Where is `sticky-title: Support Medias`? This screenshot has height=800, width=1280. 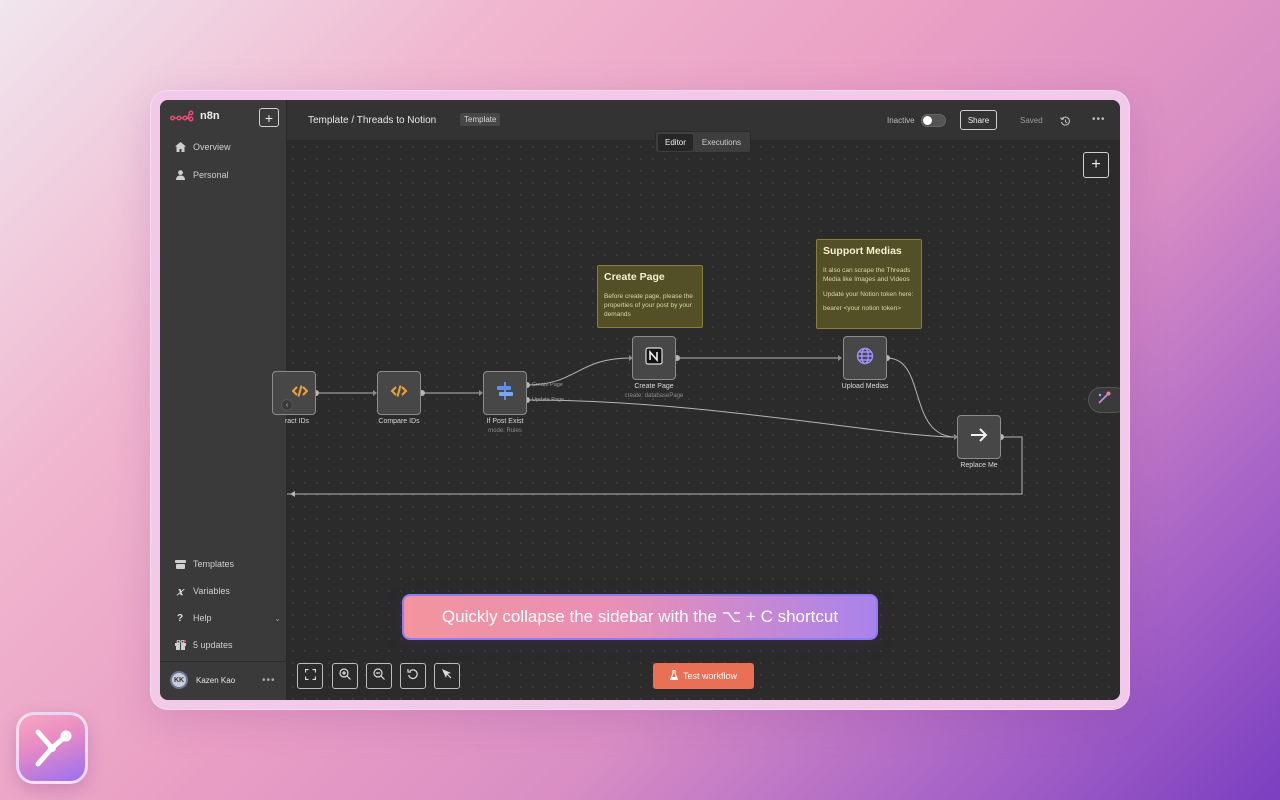 sticky-title: Support Medias is located at coordinates (862, 251).